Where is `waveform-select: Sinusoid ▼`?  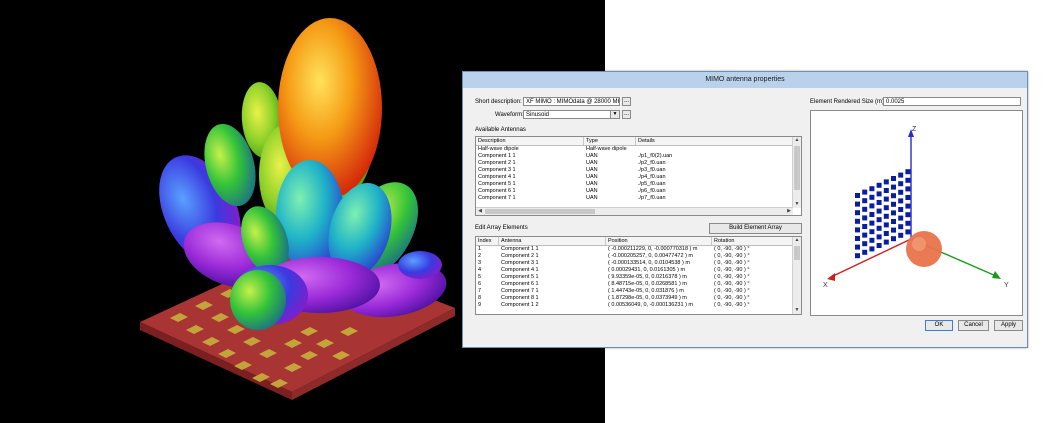 waveform-select: Sinusoid ▼ is located at coordinates (571, 114).